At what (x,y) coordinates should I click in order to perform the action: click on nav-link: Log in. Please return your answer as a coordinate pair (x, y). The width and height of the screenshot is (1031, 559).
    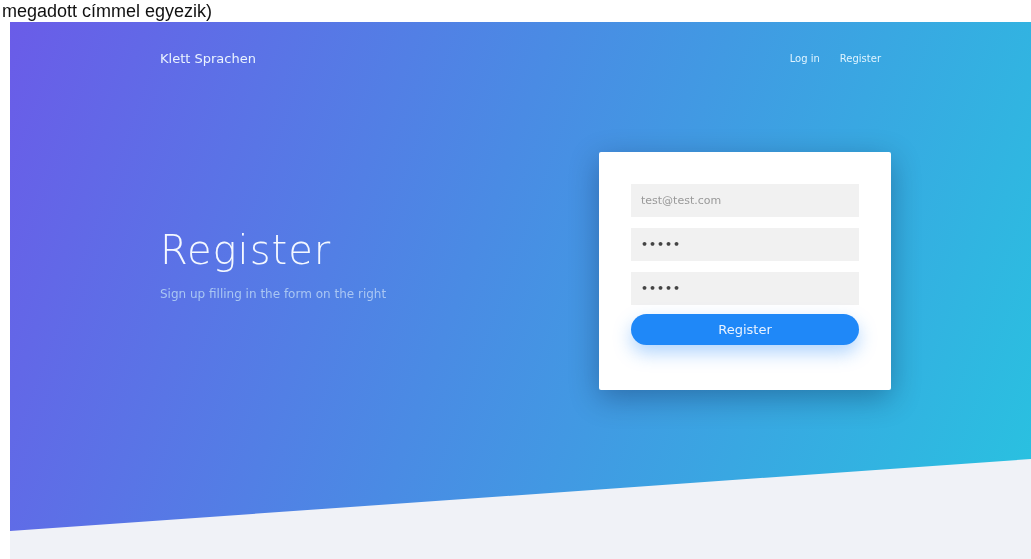
    Looking at the image, I should click on (804, 58).